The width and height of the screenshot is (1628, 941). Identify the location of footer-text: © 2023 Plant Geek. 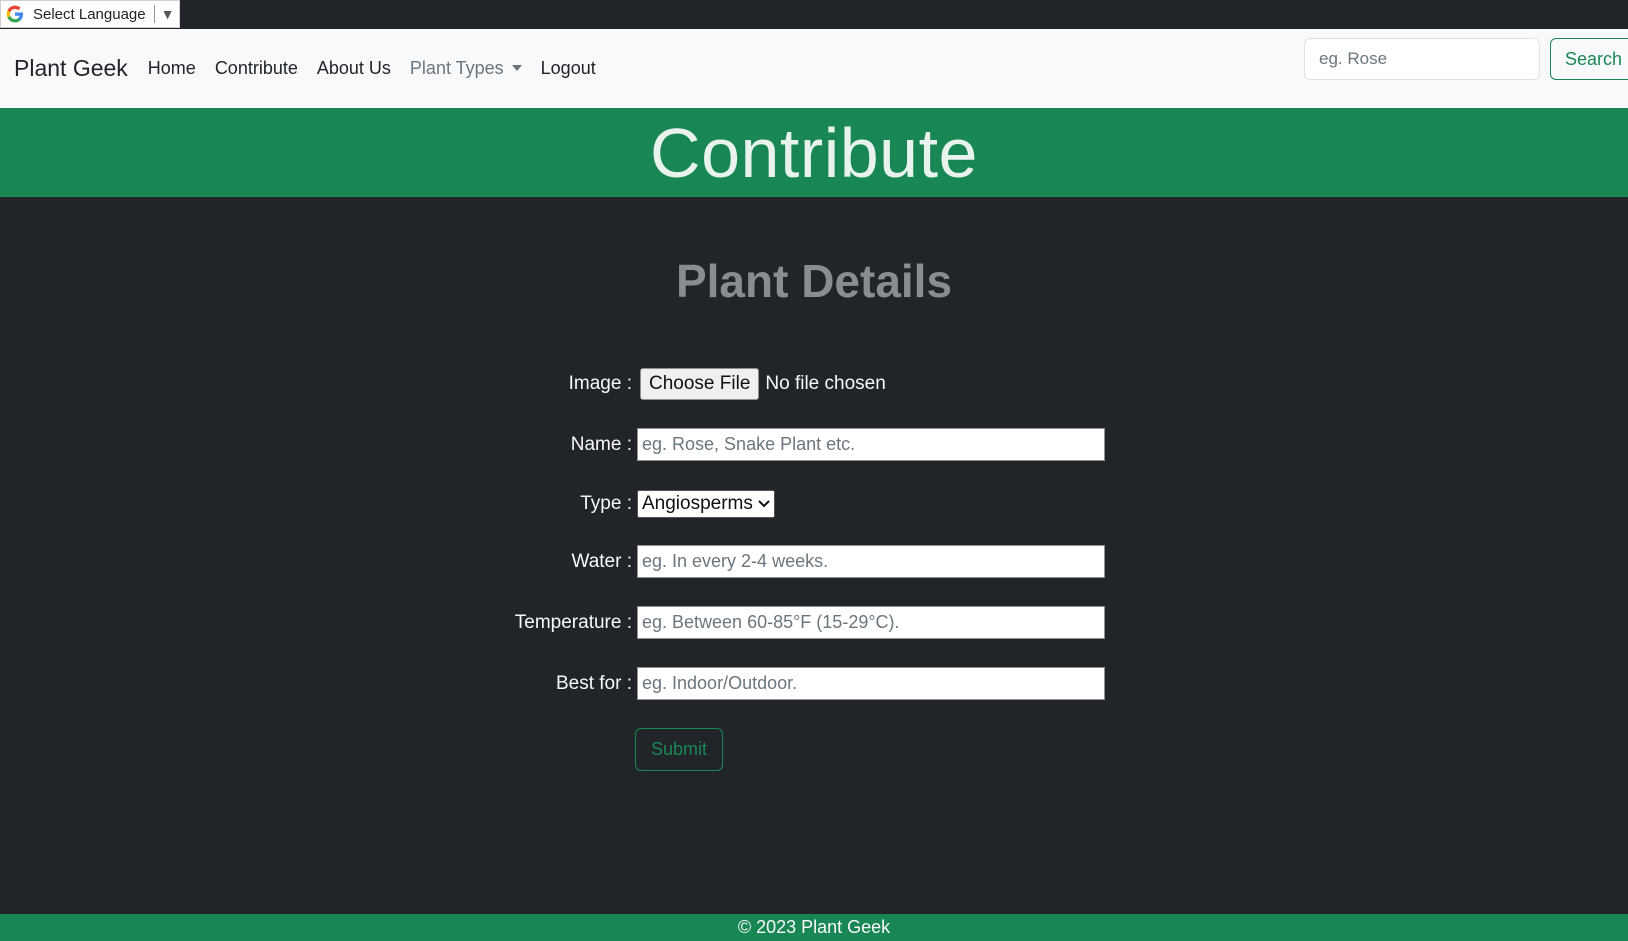
(814, 927).